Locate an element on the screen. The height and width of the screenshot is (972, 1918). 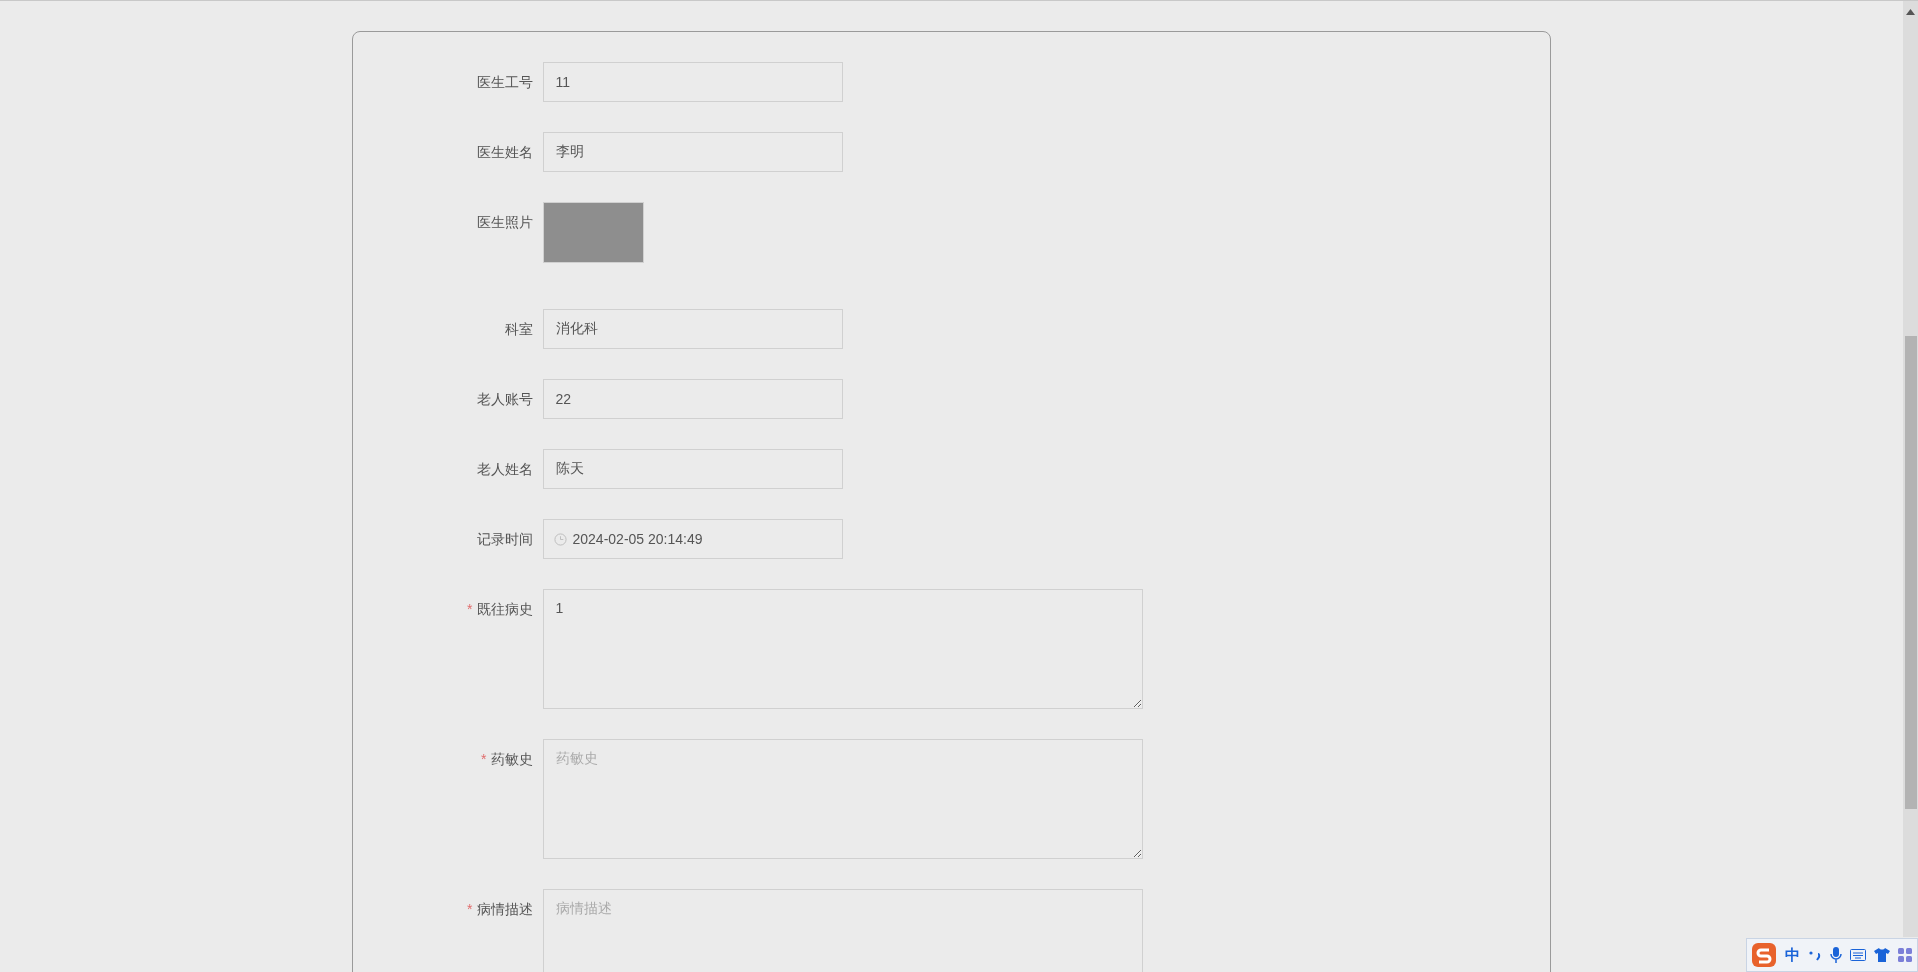
scrollbar-thumb is located at coordinates (1911, 572).